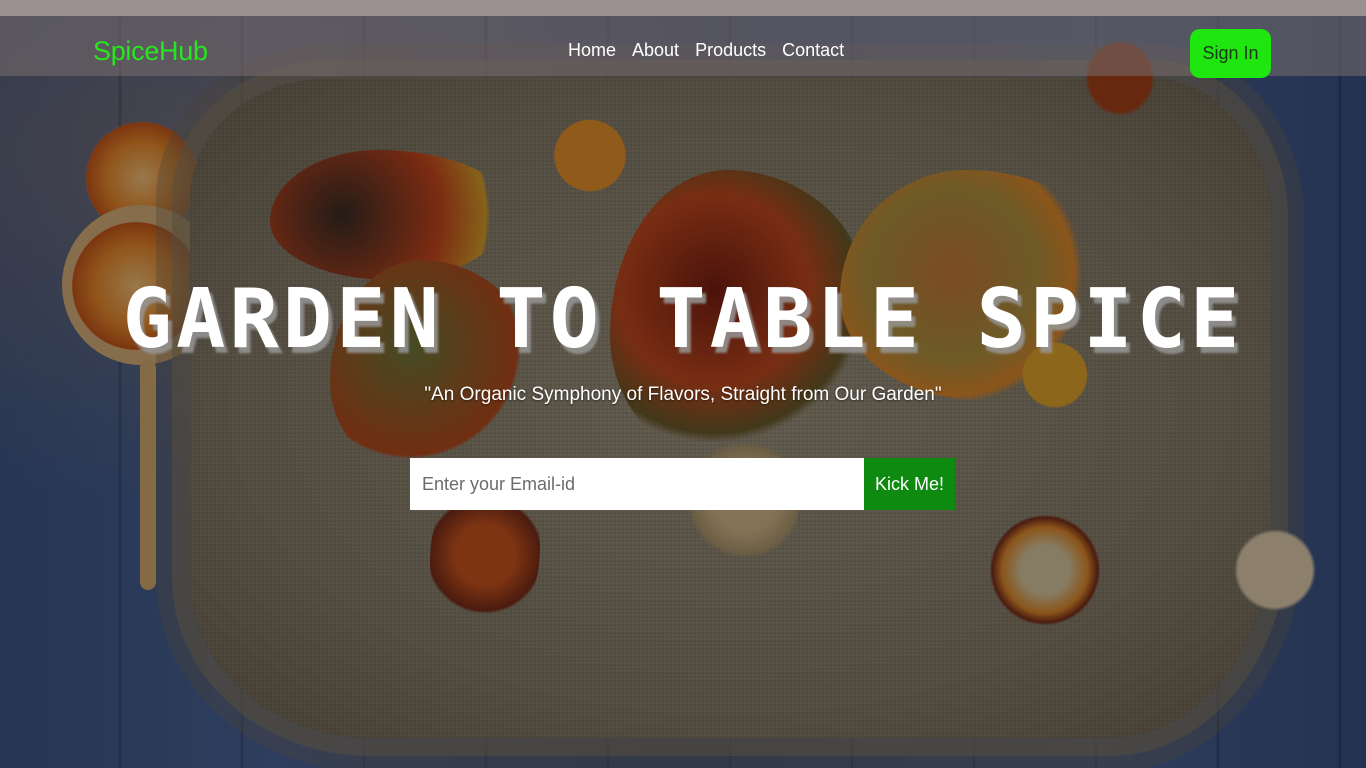 The image size is (1366, 768). Describe the element at coordinates (637, 484) in the screenshot. I see `email-input` at that location.